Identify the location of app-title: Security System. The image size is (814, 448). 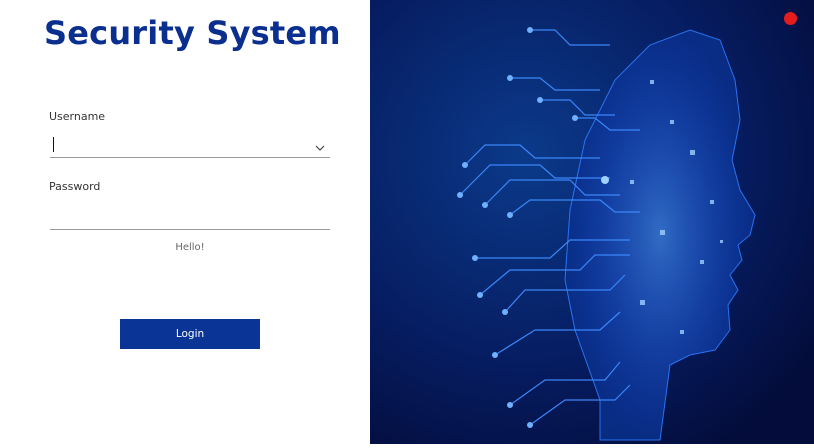
(192, 33).